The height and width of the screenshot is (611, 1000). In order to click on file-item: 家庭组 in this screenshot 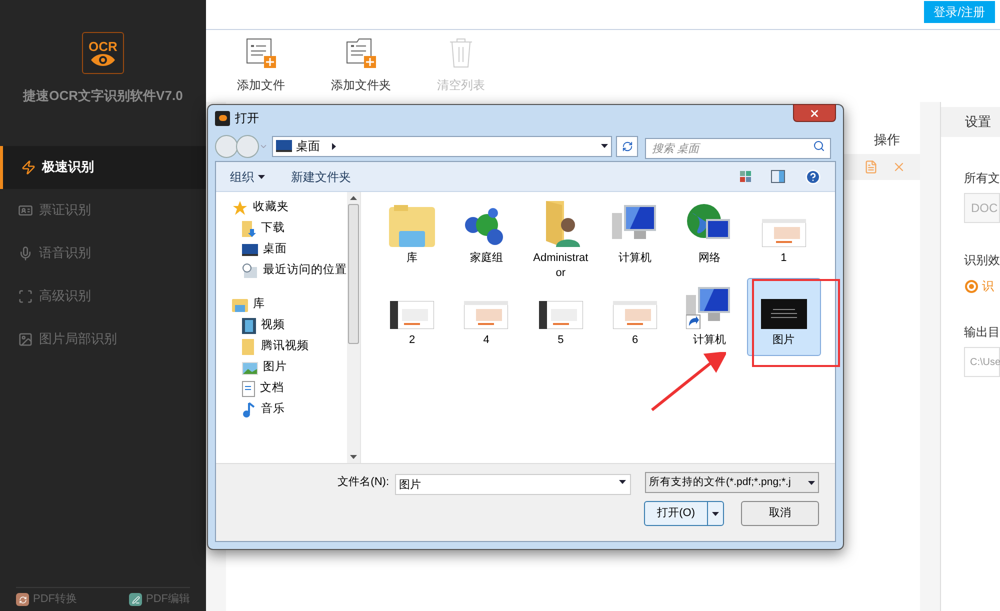, I will do `click(486, 235)`.